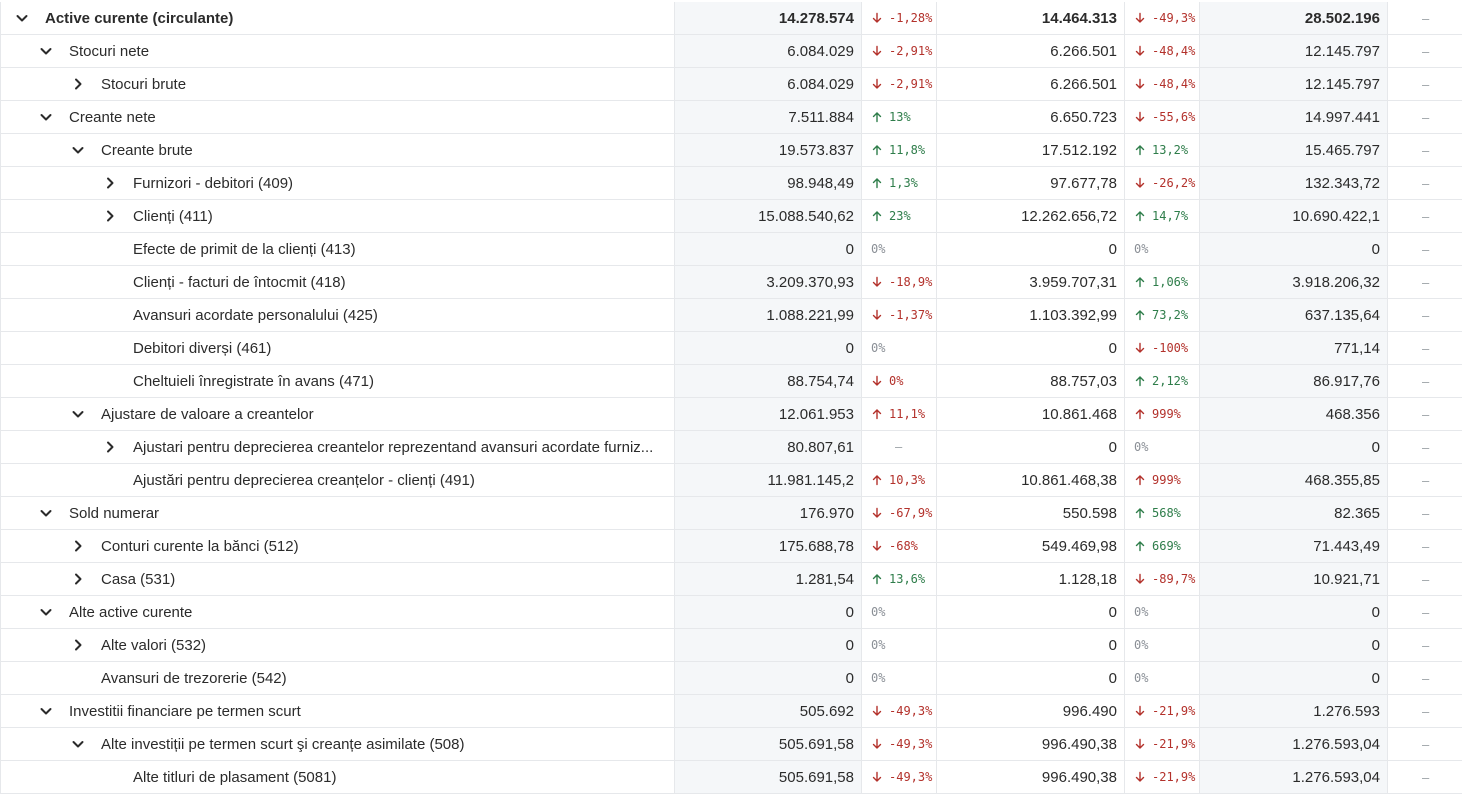  What do you see at coordinates (899, 282) in the screenshot?
I see `change-period-1-cell: -18,9%` at bounding box center [899, 282].